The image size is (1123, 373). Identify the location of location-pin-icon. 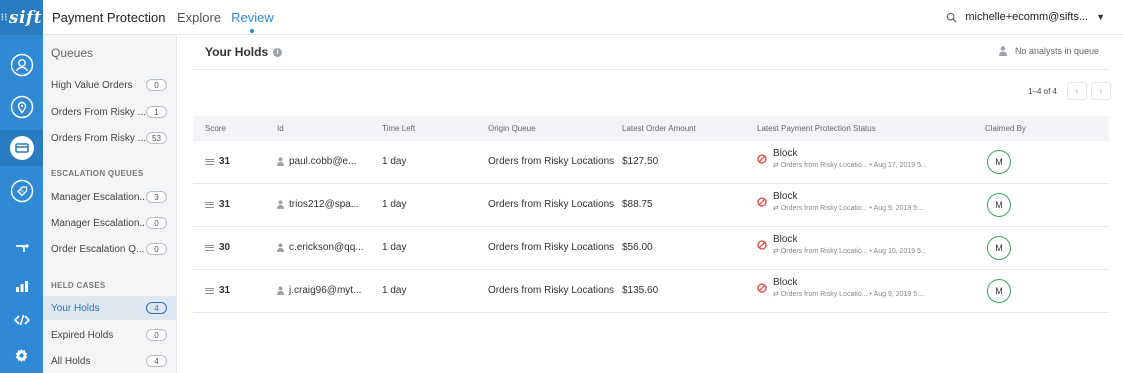
(21, 107).